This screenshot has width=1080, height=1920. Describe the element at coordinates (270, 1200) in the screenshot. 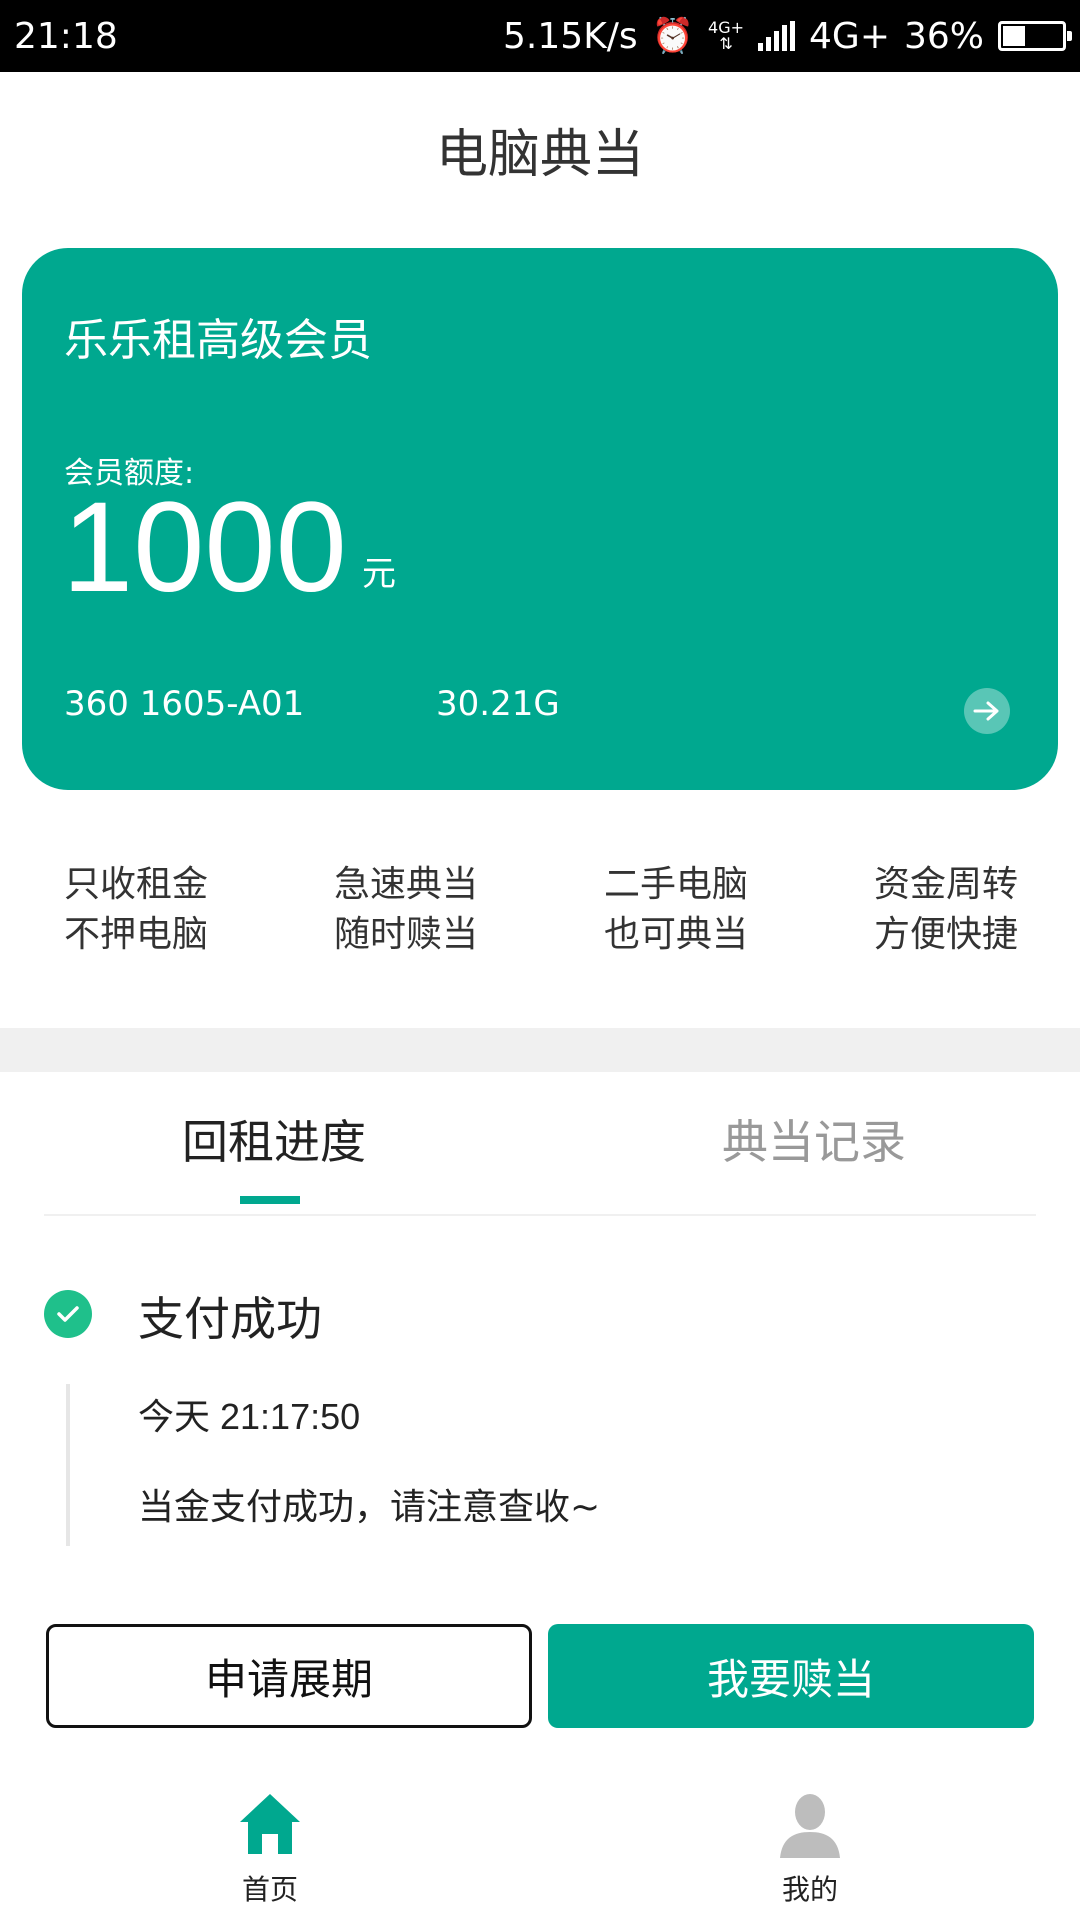

I see `tab-indicator` at that location.